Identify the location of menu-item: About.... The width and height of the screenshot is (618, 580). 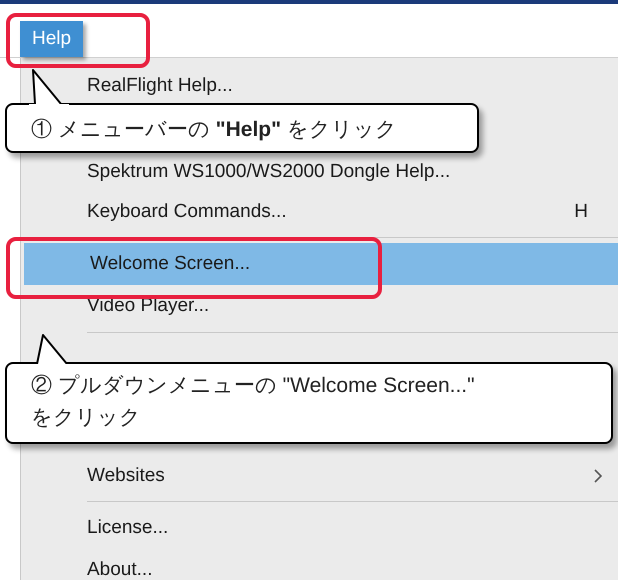
(319, 564).